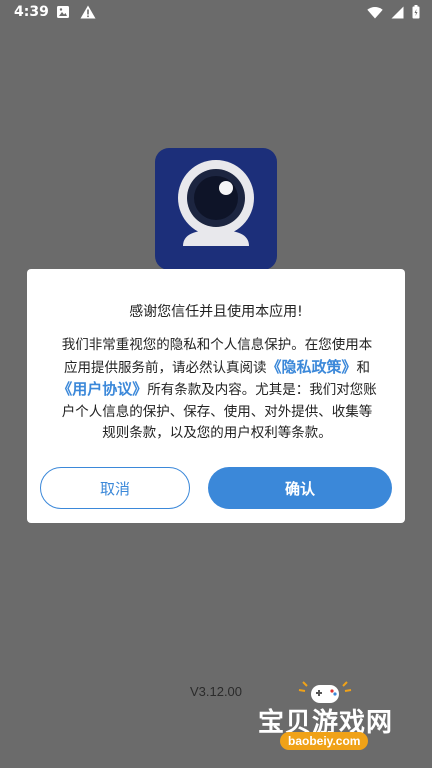 Image resolution: width=432 pixels, height=768 pixels. Describe the element at coordinates (216, 312) in the screenshot. I see `dialog-title: 感谢您信任并且使用本应用!` at that location.